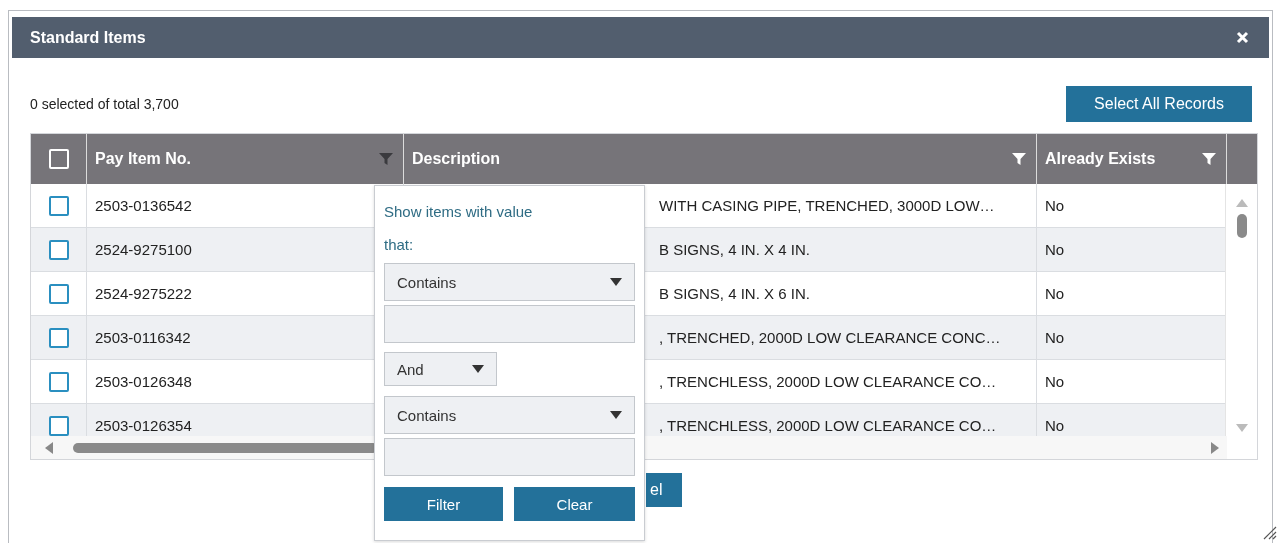 This screenshot has width=1281, height=543. Describe the element at coordinates (734, 293) in the screenshot. I see `table-cell: B SIGNS, 4 IN. X 6 IN.` at that location.